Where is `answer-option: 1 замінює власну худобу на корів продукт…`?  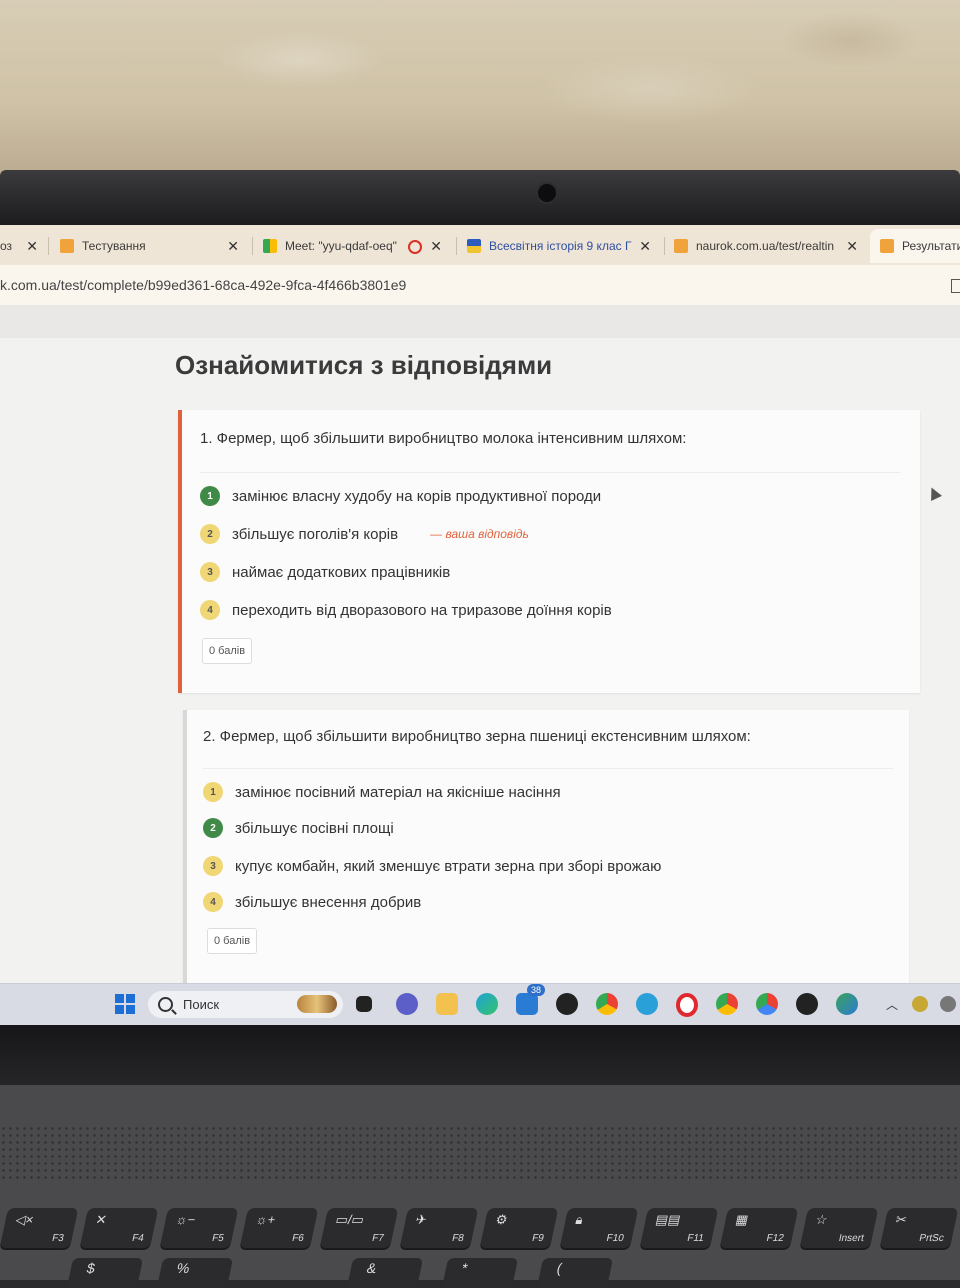 answer-option: 1 замінює власну худобу на корів продукт… is located at coordinates (400, 496).